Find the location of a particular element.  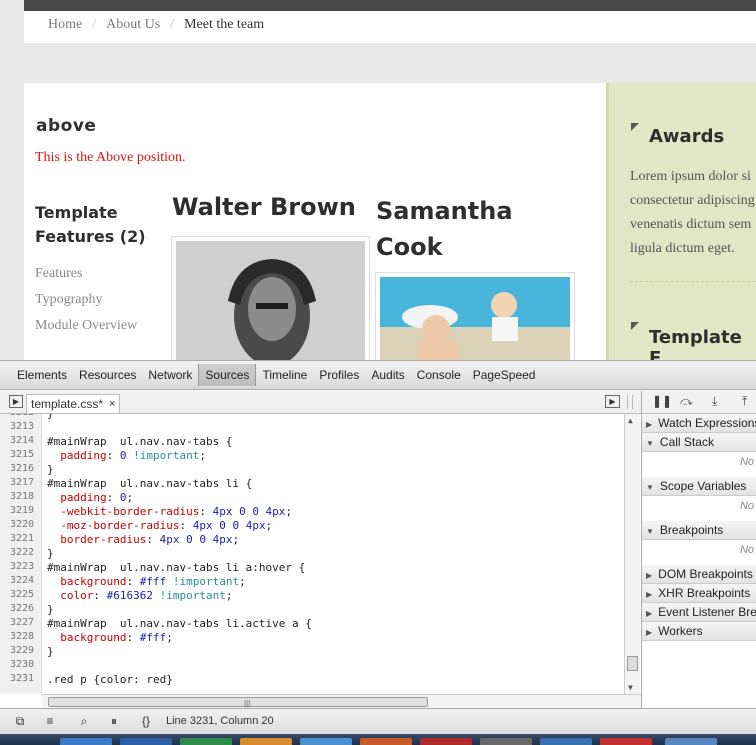

debugger-section: ▼ Call Stack is located at coordinates (699, 442).